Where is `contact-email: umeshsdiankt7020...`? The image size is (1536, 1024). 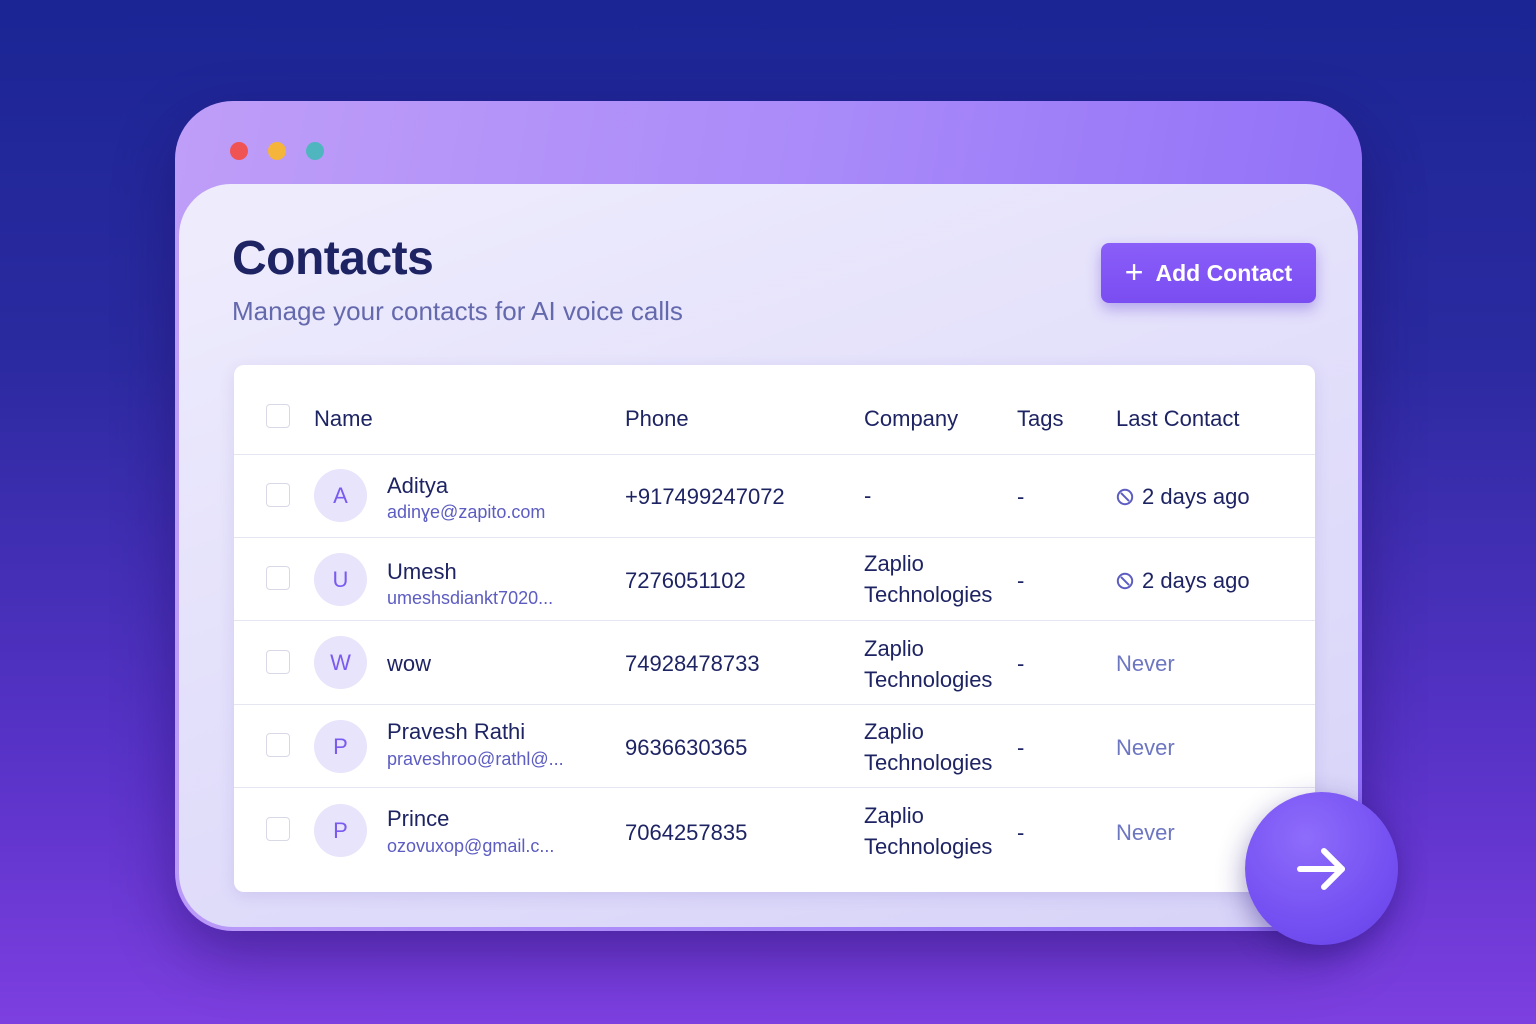
contact-email: umeshsdiankt7020... is located at coordinates (470, 598).